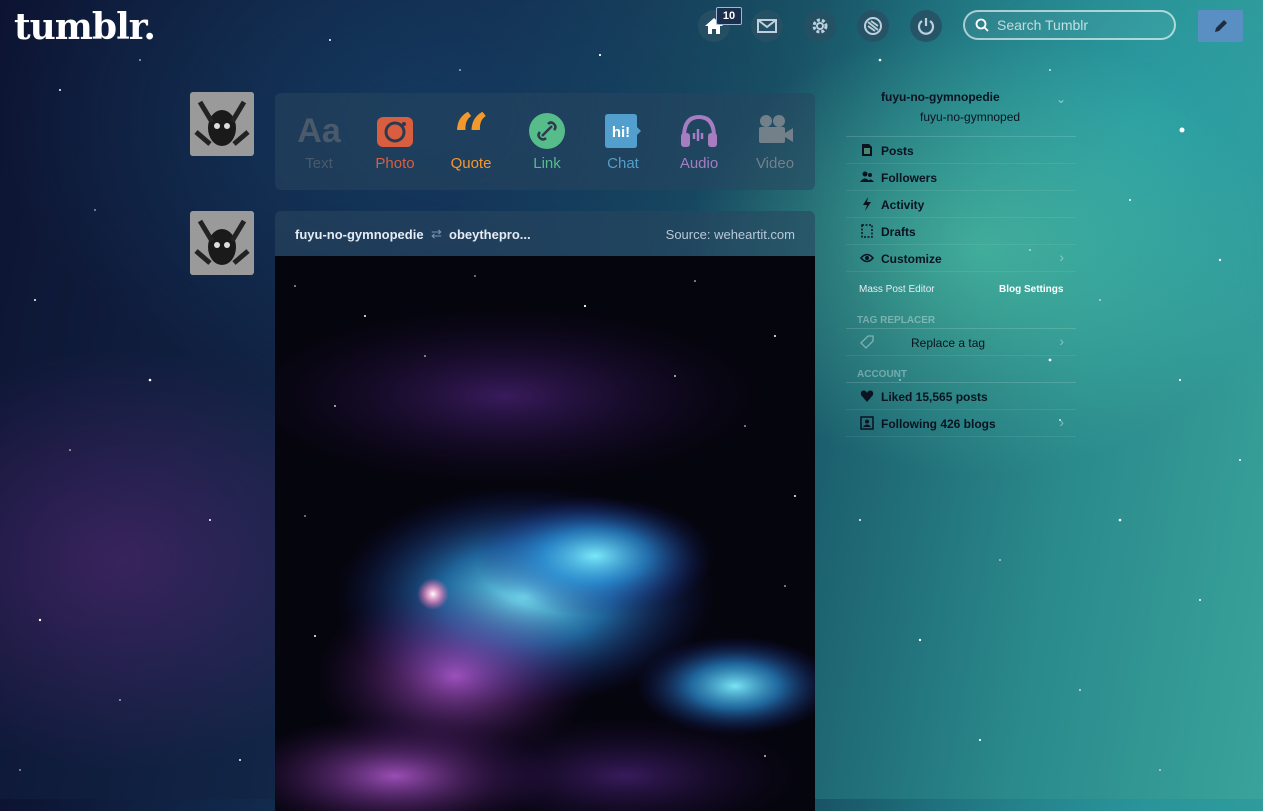 This screenshot has height=811, width=1263. What do you see at coordinates (961, 177) in the screenshot?
I see `sidebar-item-followers: Followers` at bounding box center [961, 177].